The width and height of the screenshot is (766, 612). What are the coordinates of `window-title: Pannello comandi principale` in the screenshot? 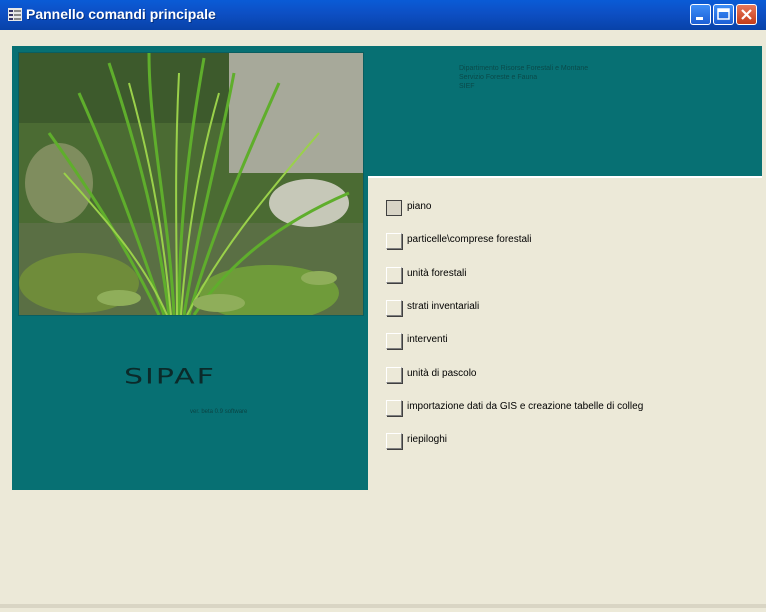 It's located at (121, 14).